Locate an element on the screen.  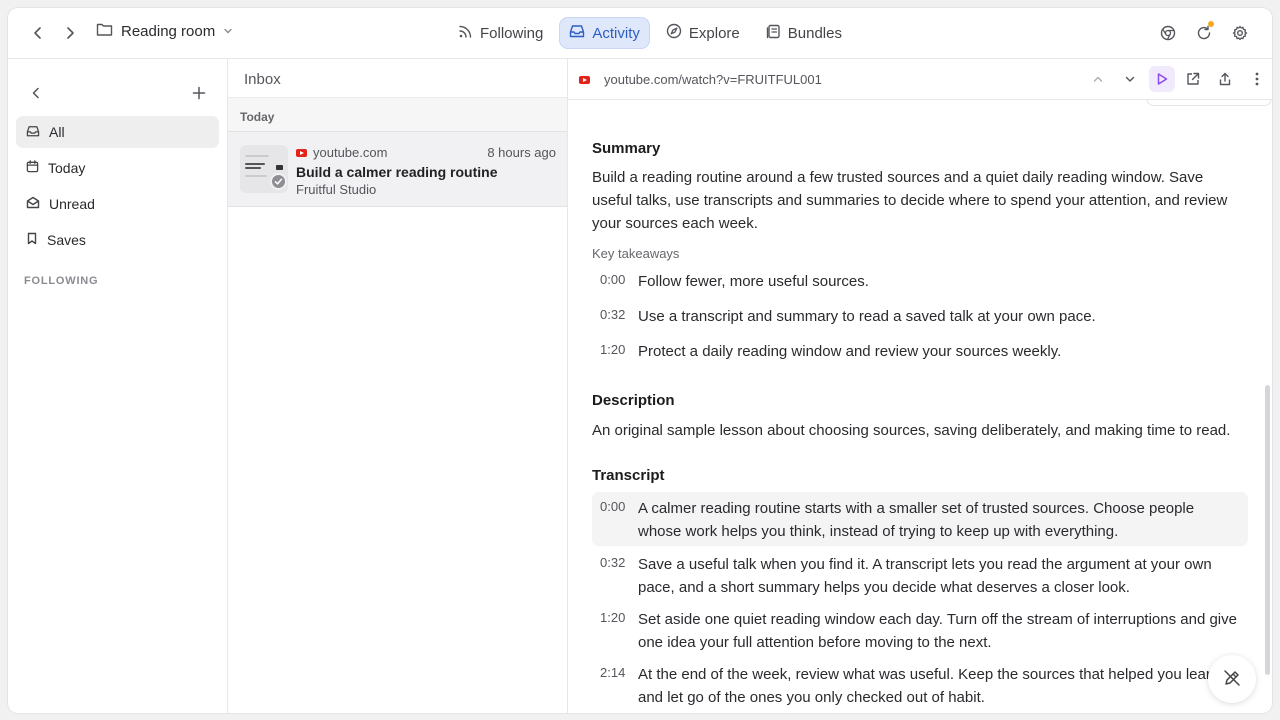
tab-following-label: Following is located at coordinates (512, 33).